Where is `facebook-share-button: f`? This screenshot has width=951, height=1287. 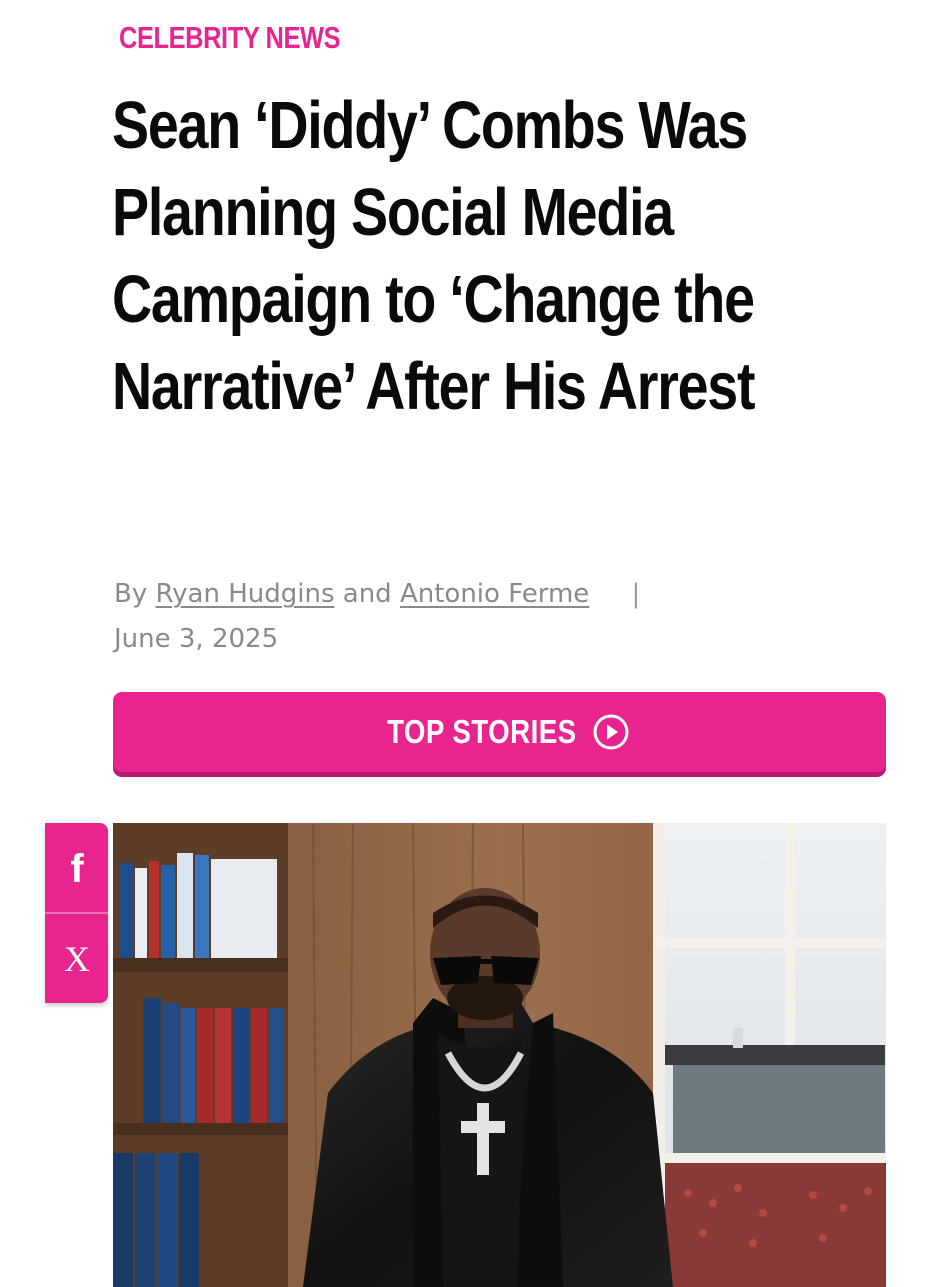 facebook-share-button: f is located at coordinates (76, 867).